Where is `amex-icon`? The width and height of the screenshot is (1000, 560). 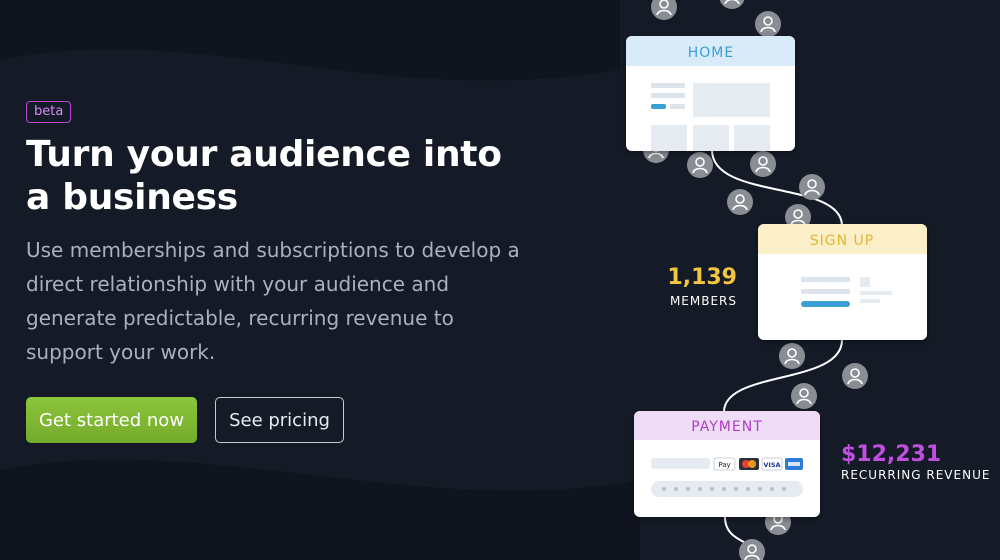
amex-icon is located at coordinates (794, 464).